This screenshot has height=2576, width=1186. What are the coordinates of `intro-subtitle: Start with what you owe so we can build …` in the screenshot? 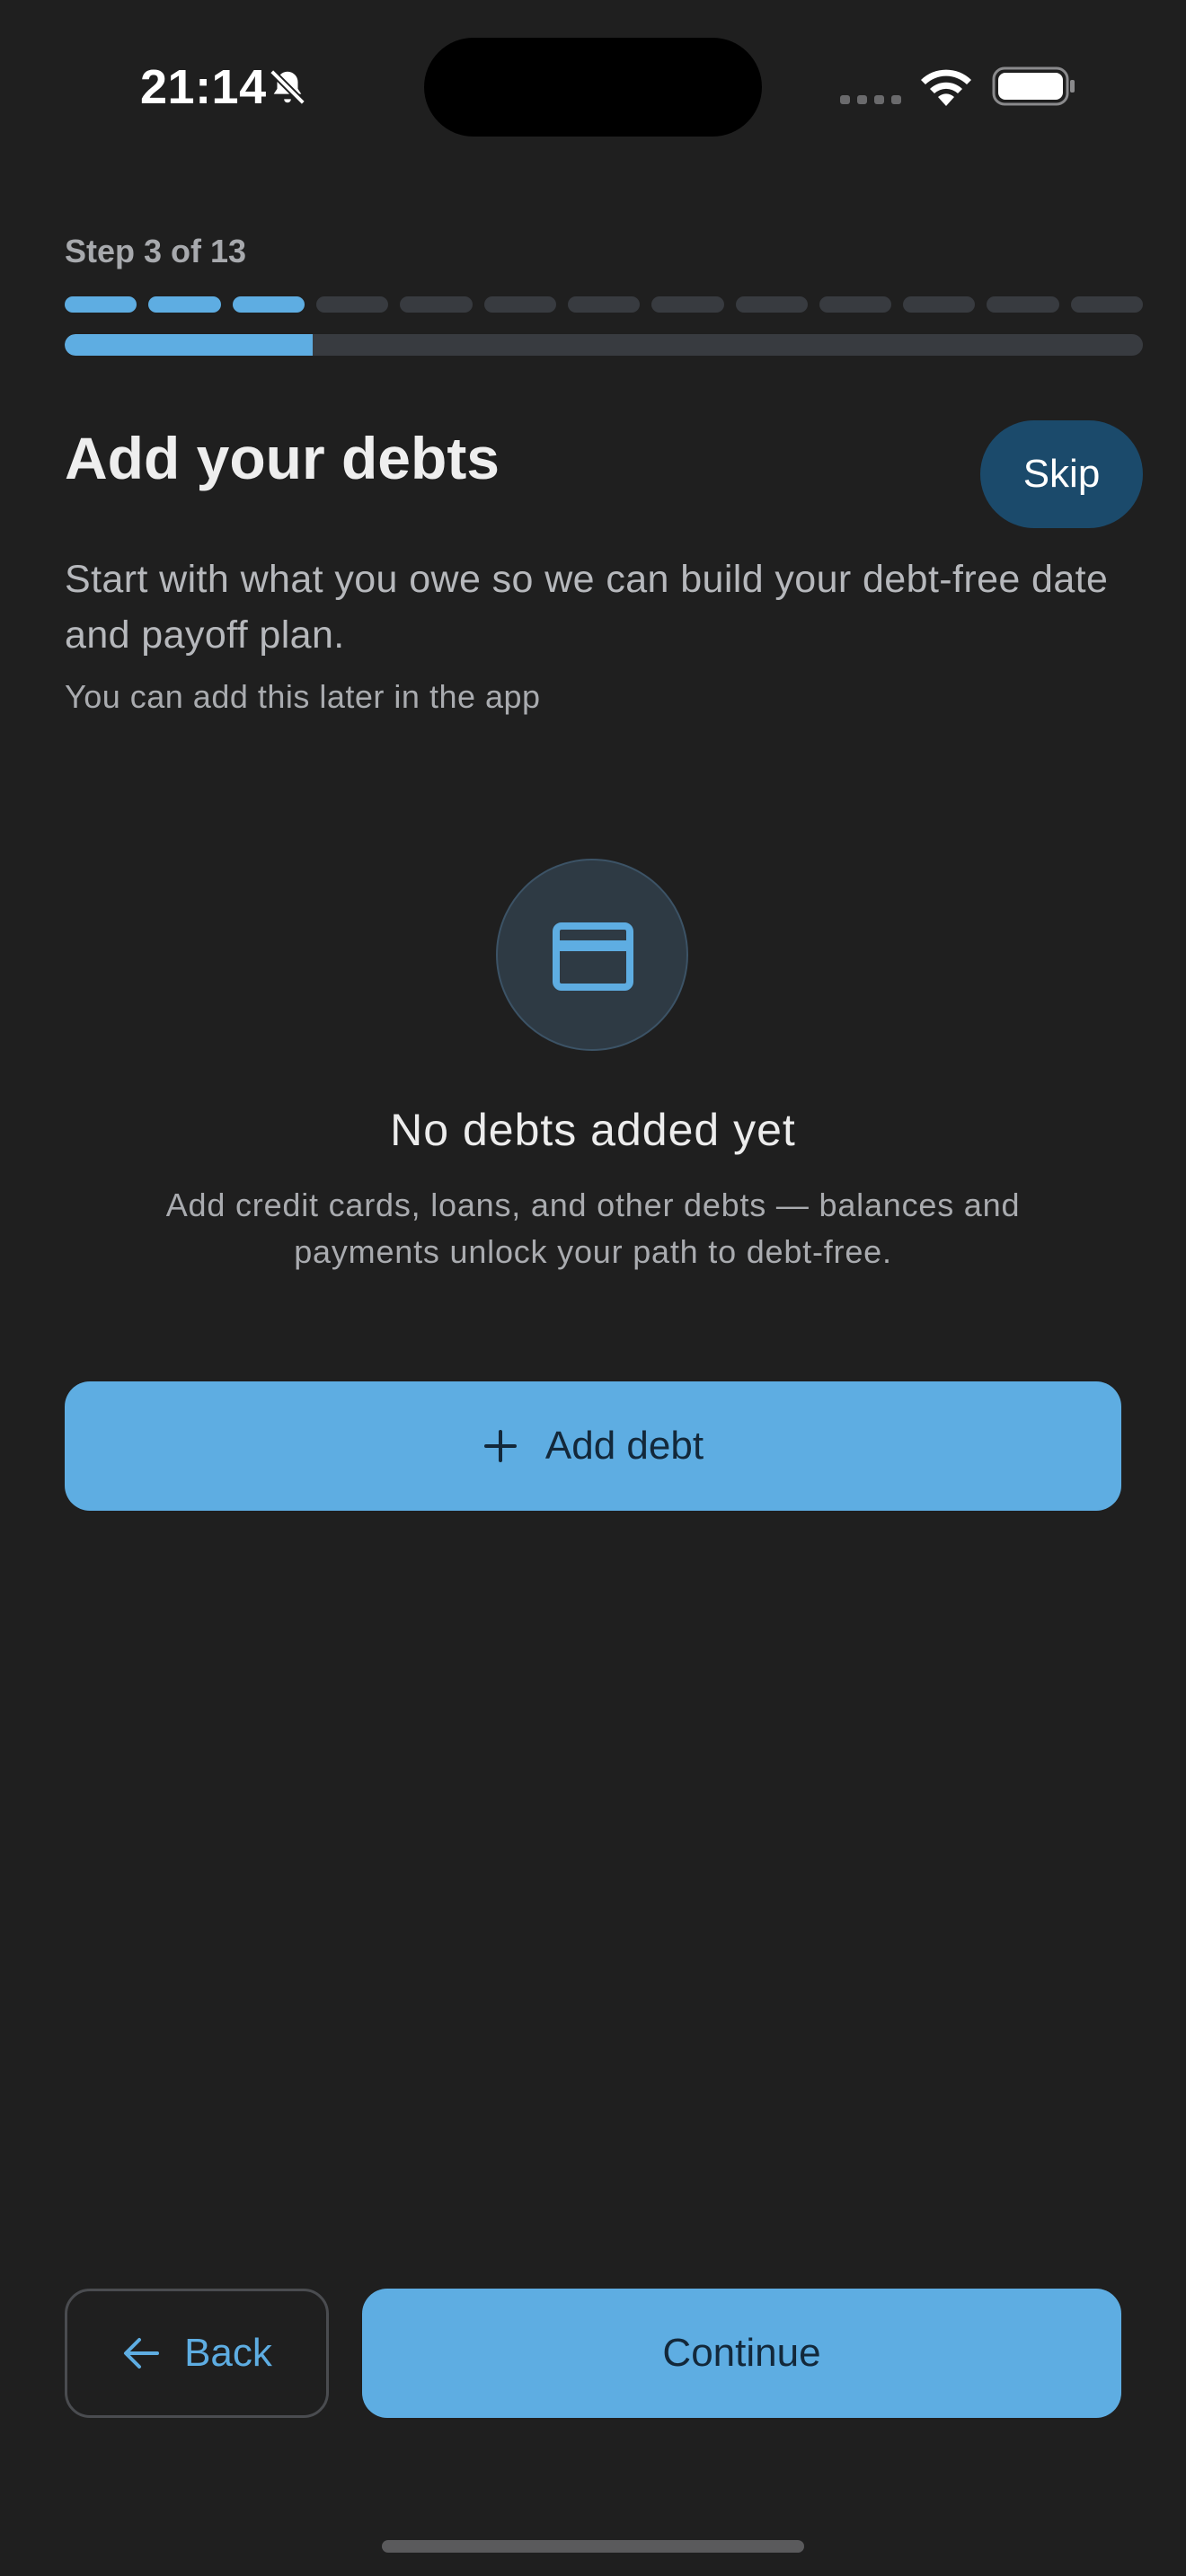 It's located at (587, 607).